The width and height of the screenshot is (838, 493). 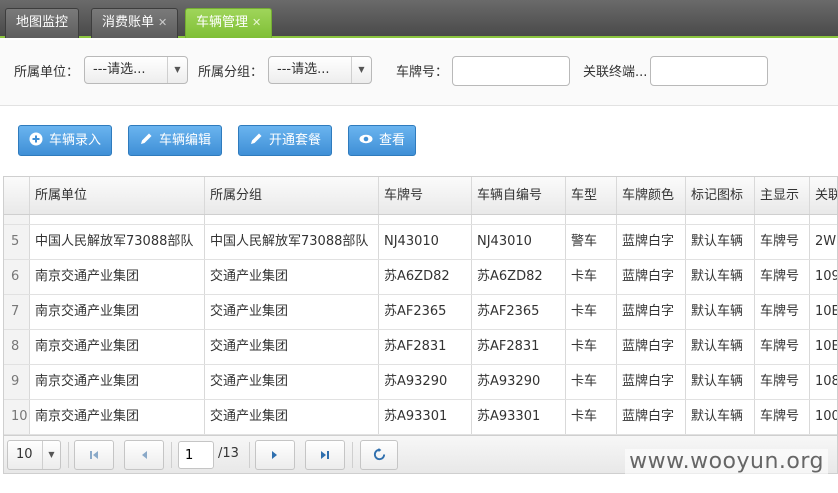 I want to click on column-header: 关联, so click(x=823, y=195).